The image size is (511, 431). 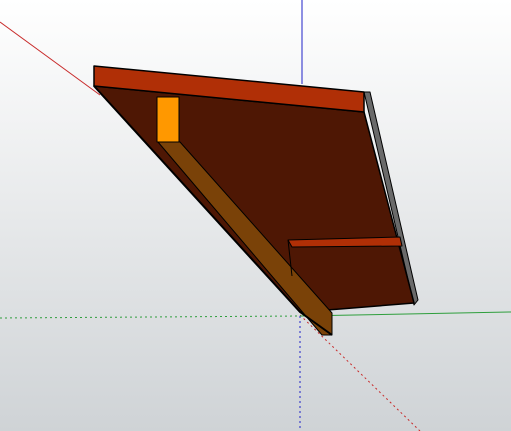 What do you see at coordinates (168, 119) in the screenshot?
I see `beam-end-face` at bounding box center [168, 119].